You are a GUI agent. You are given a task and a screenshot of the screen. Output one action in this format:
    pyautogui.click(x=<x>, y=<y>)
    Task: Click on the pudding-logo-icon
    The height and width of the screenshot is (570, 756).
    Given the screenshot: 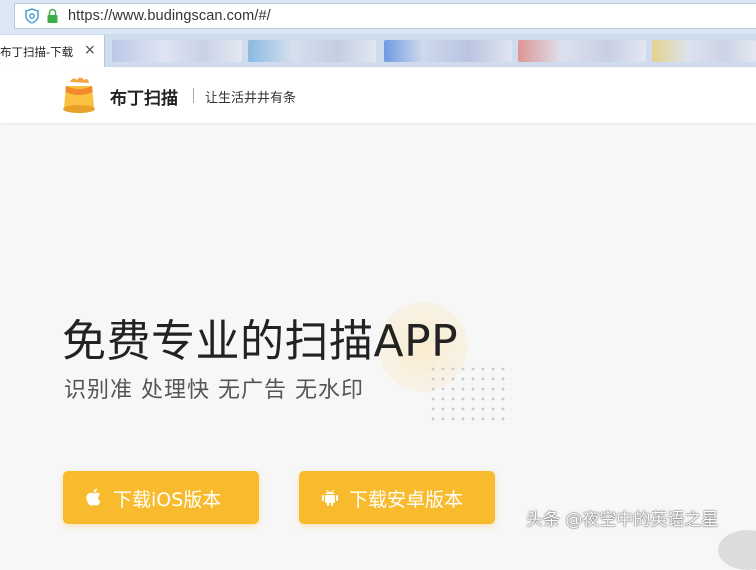 What is the action you would take?
    pyautogui.click(x=79, y=95)
    